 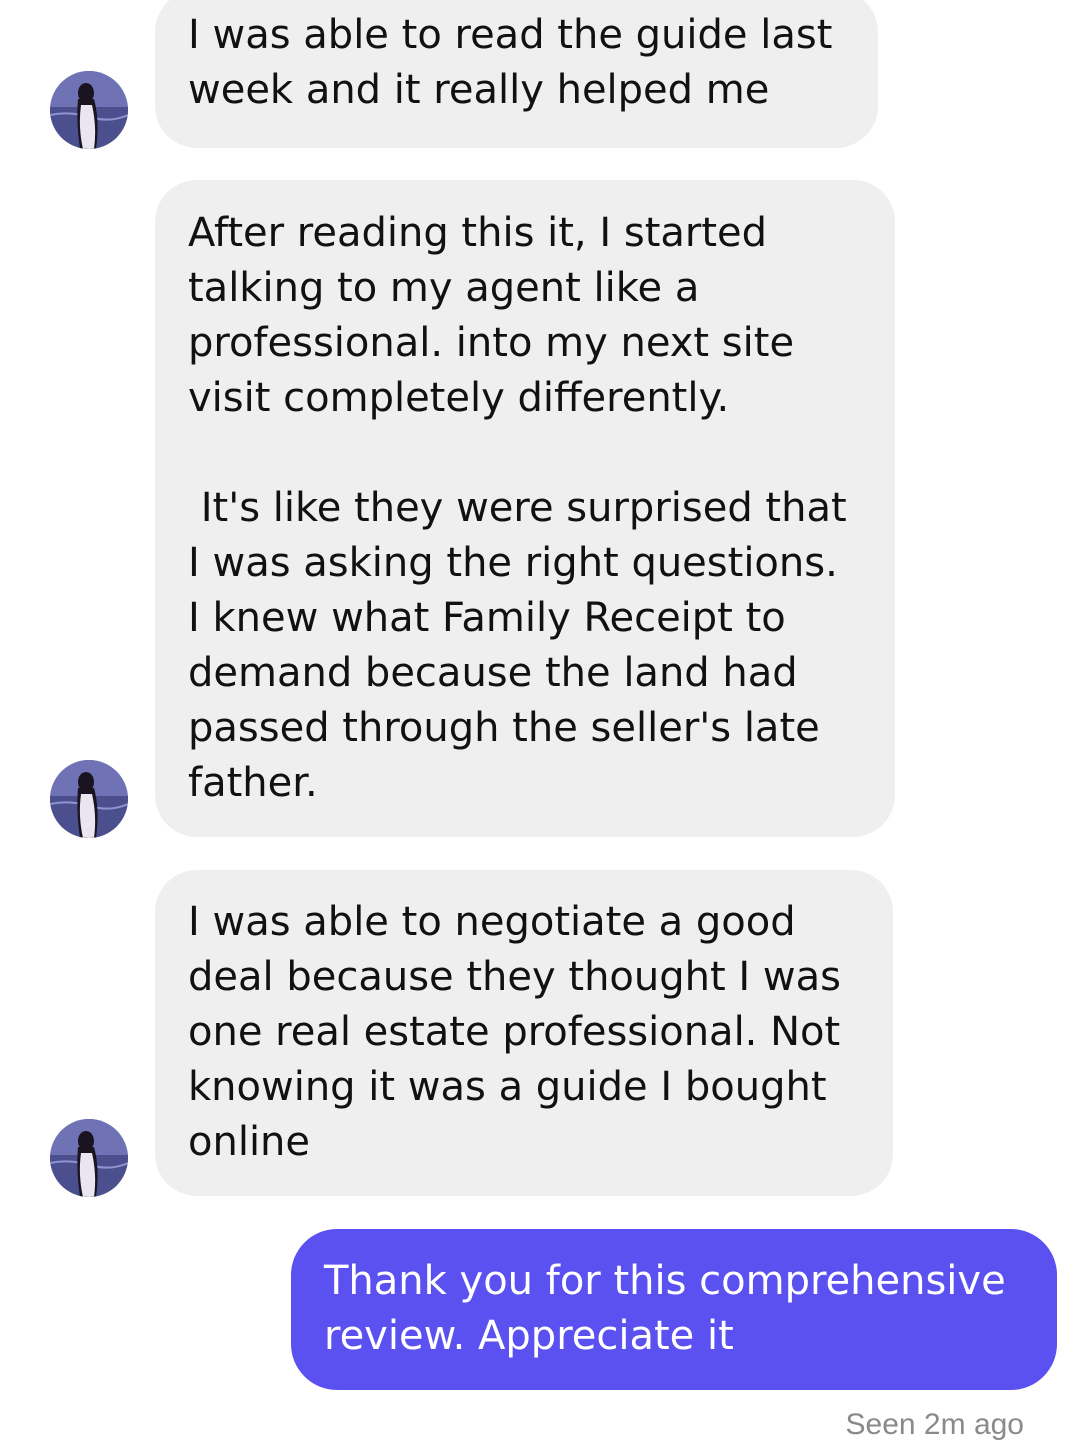 I want to click on seen-status: Seen 2m ago, so click(x=934, y=1424).